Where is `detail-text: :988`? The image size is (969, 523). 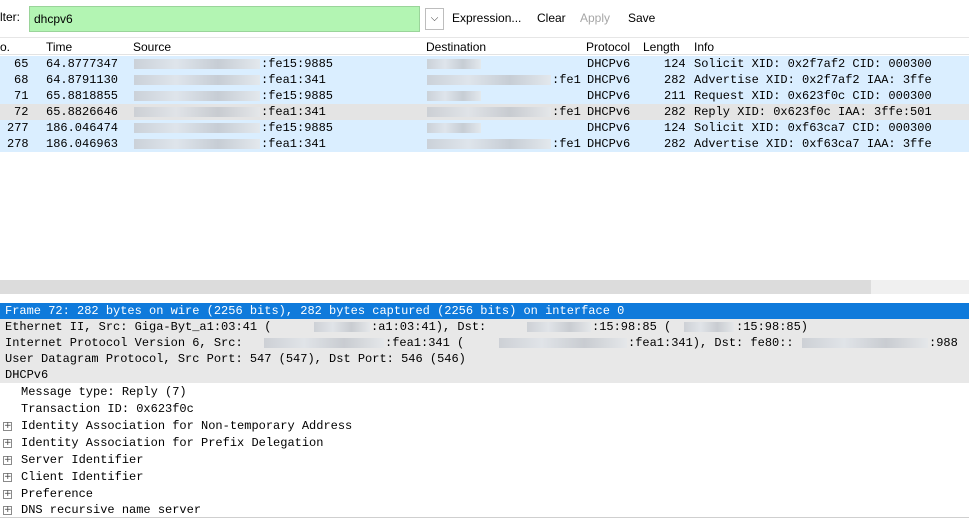
detail-text: :988 is located at coordinates (943, 343).